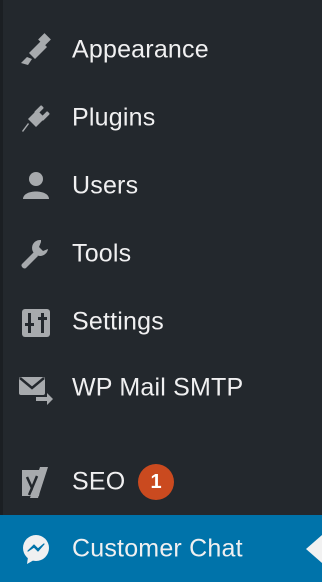 The image size is (322, 582). Describe the element at coordinates (161, 254) in the screenshot. I see `menu-item-tools: Tools` at that location.